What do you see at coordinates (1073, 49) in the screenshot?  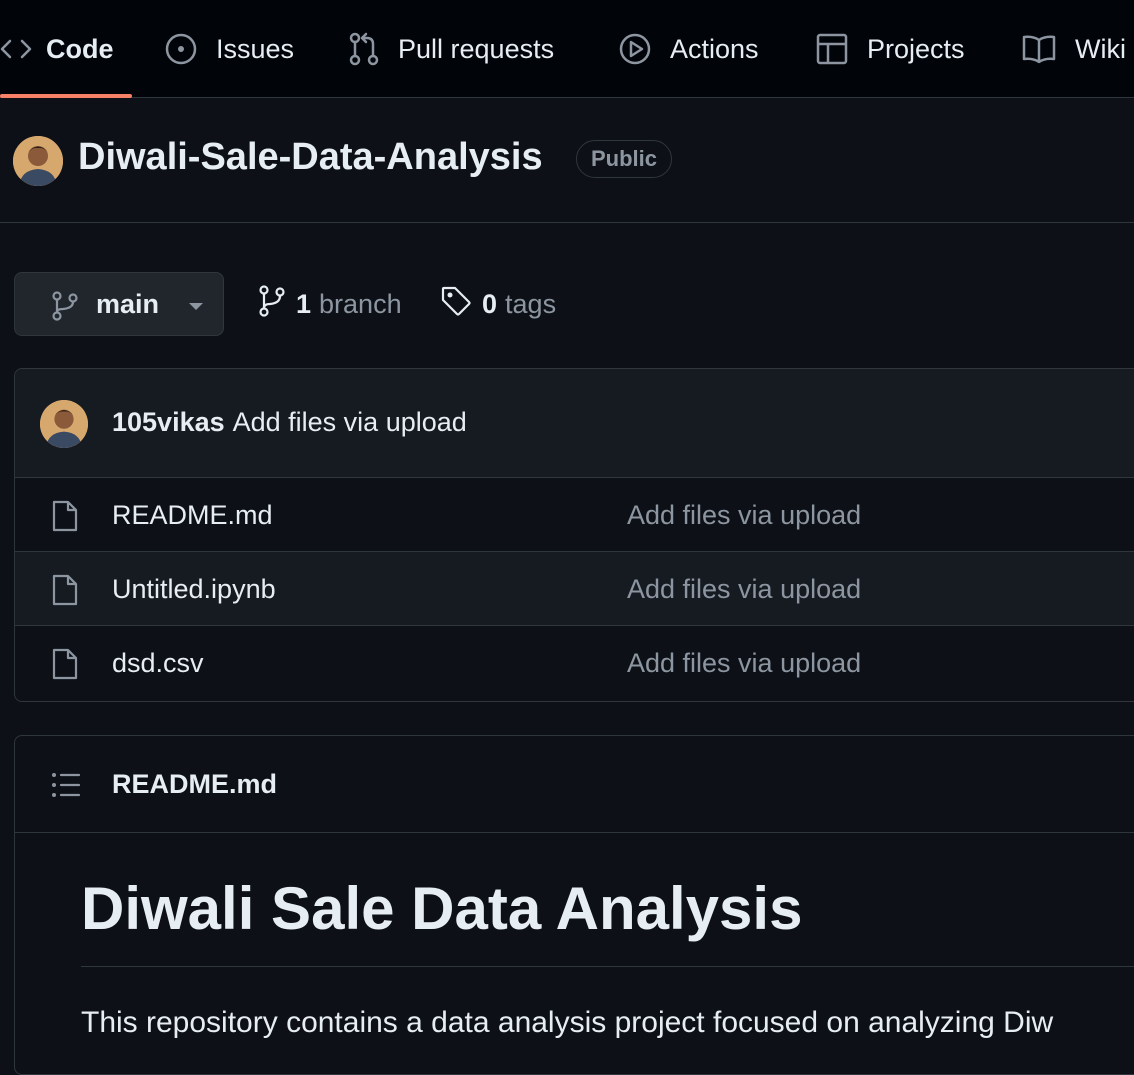 I see `tab-wiki: Wiki` at bounding box center [1073, 49].